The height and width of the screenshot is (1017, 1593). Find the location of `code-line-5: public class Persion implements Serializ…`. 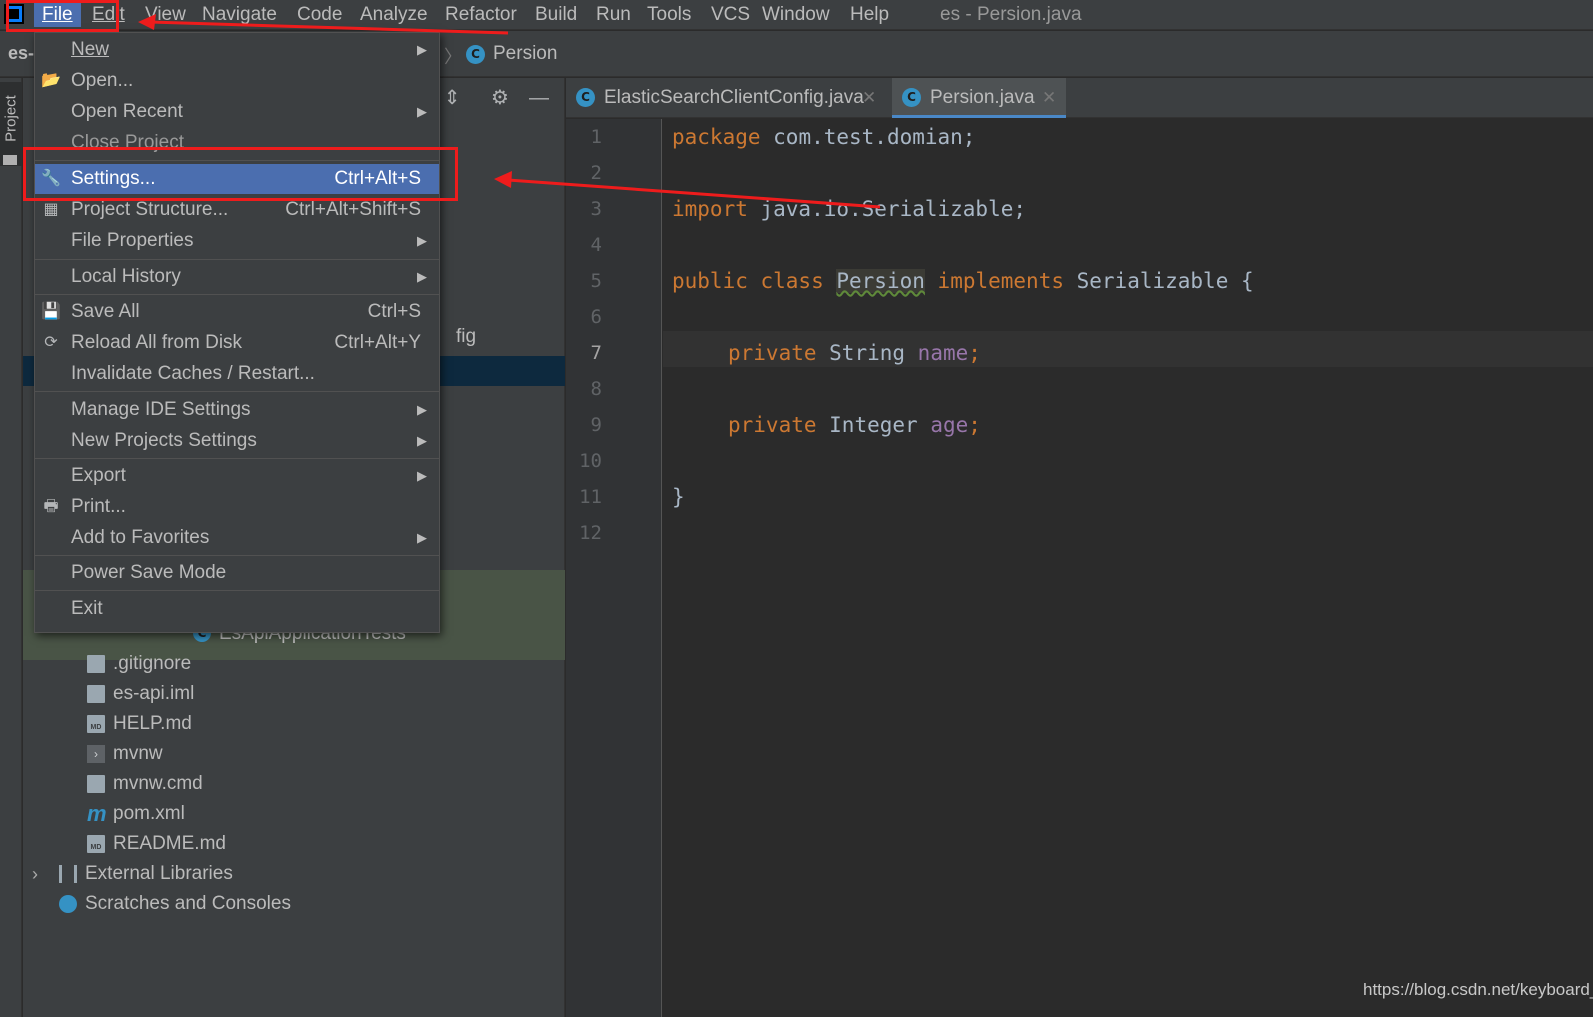

code-line-5: public class Persion implements Serializ… is located at coordinates (963, 281).